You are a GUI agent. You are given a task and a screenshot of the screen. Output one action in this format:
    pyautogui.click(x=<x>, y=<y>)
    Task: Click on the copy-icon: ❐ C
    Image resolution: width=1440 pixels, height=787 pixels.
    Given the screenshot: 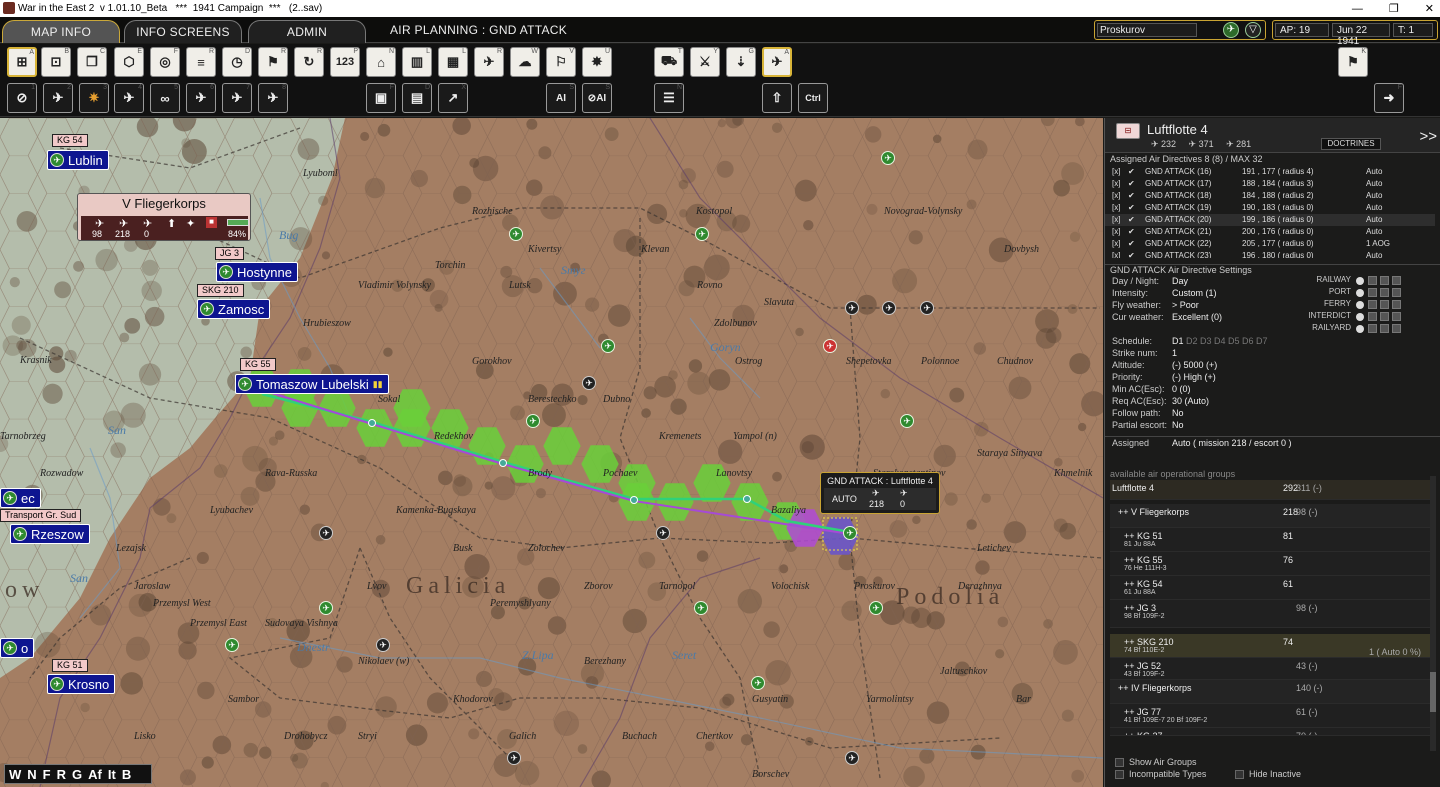 What is the action you would take?
    pyautogui.click(x=92, y=62)
    